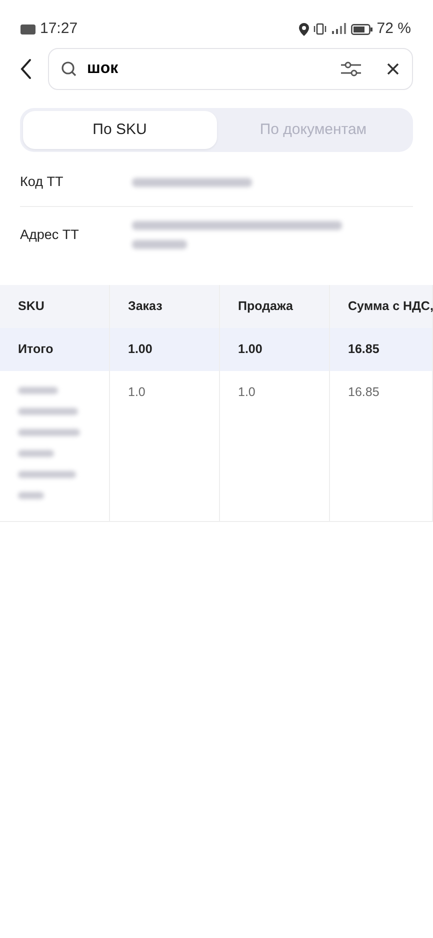 This screenshot has width=433, height=938. What do you see at coordinates (208, 69) in the screenshot?
I see `search-field: шок` at bounding box center [208, 69].